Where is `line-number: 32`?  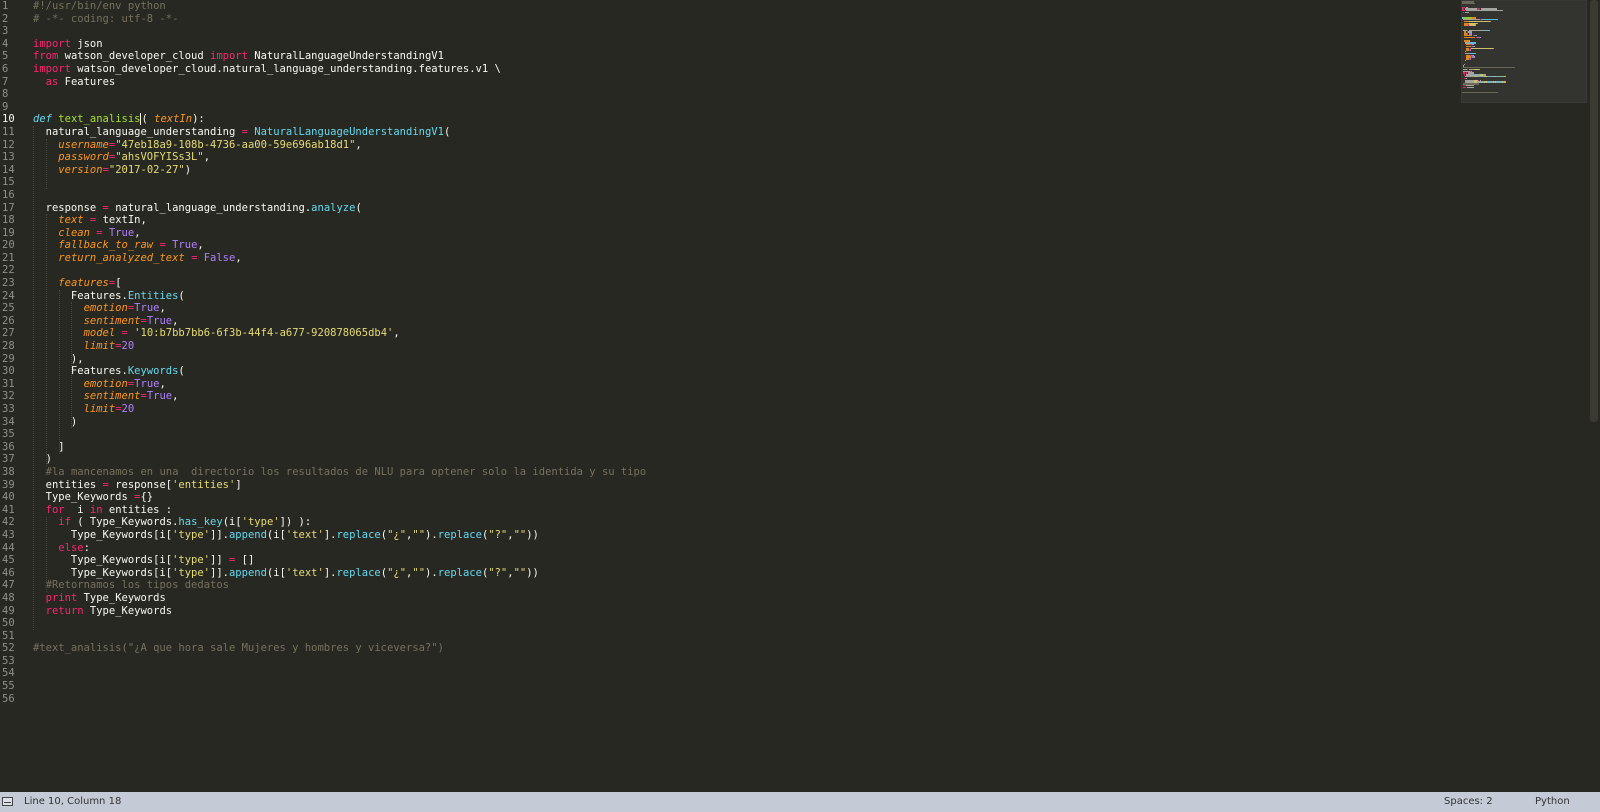 line-number: 32 is located at coordinates (8, 396).